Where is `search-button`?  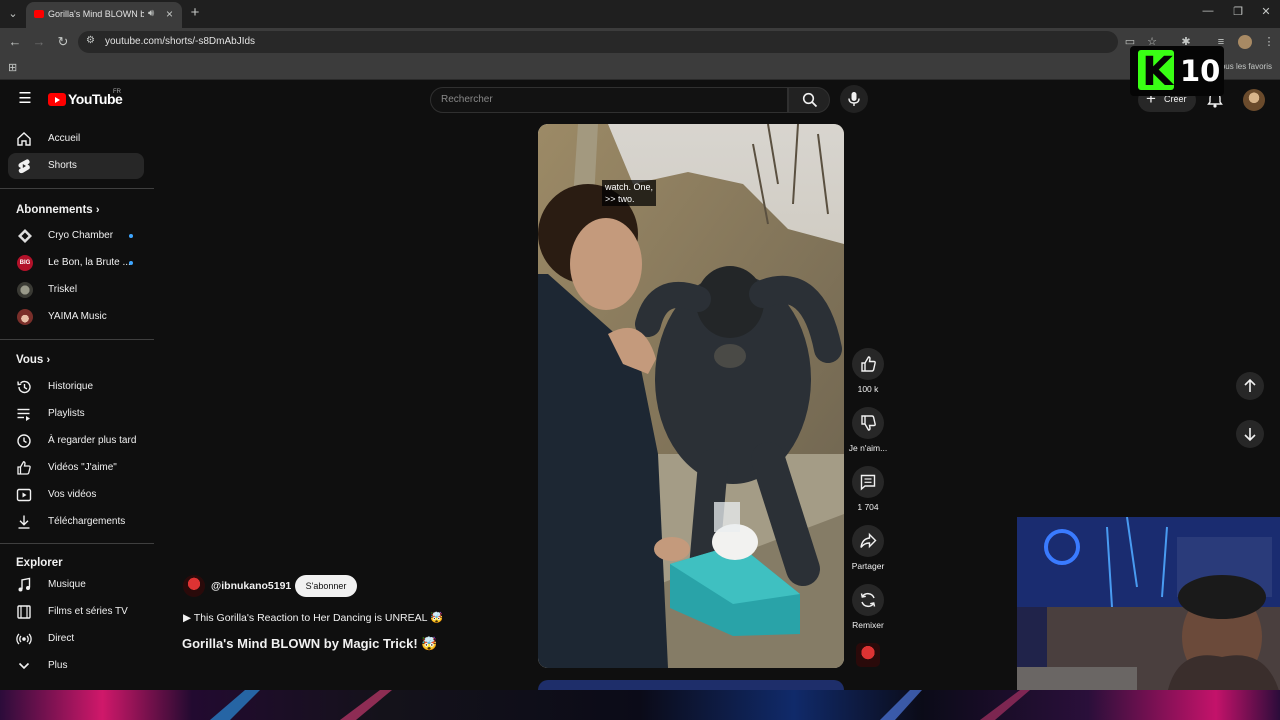 search-button is located at coordinates (809, 100).